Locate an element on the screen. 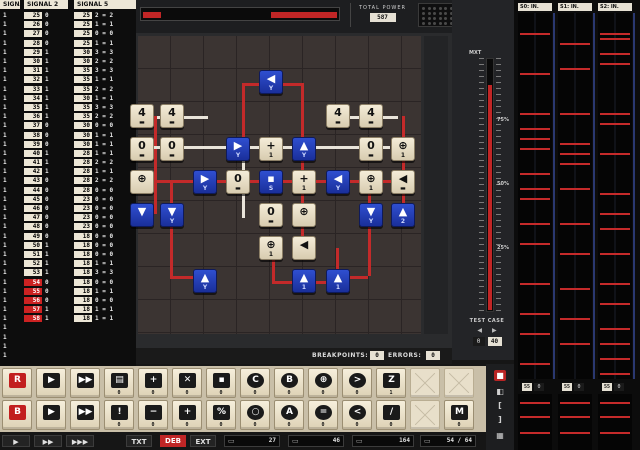  signal-input: 18 is located at coordinates (83, 236).